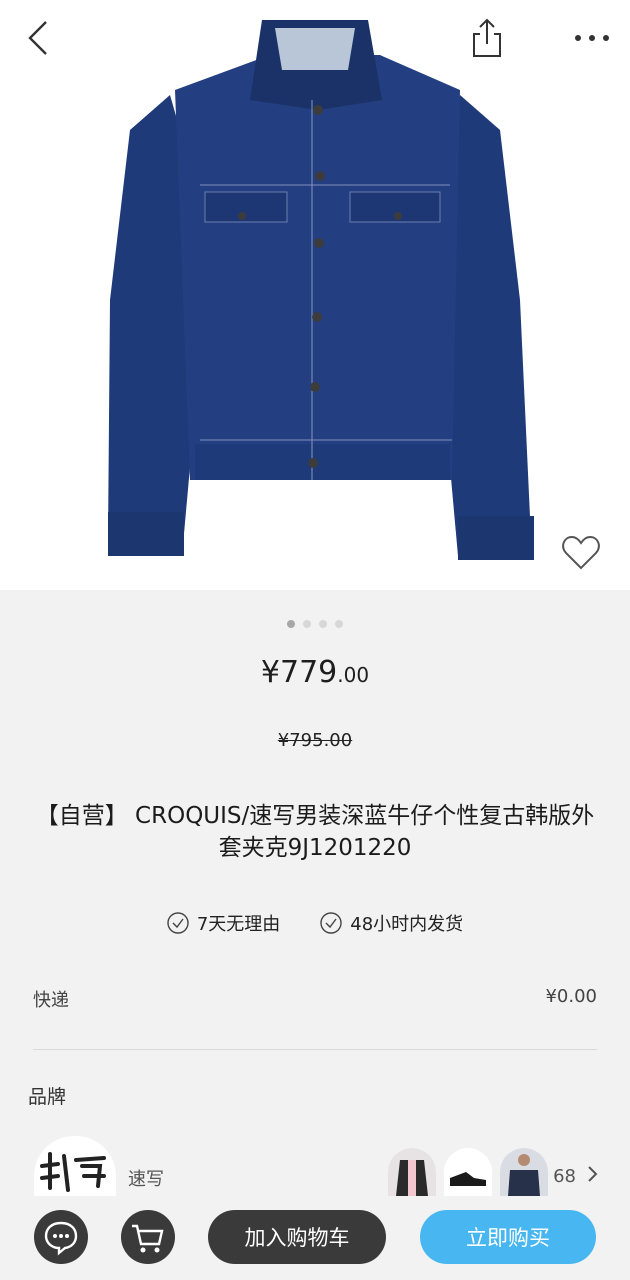 This screenshot has width=630, height=1280. What do you see at coordinates (592, 1174) in the screenshot?
I see `chevron-right-icon` at bounding box center [592, 1174].